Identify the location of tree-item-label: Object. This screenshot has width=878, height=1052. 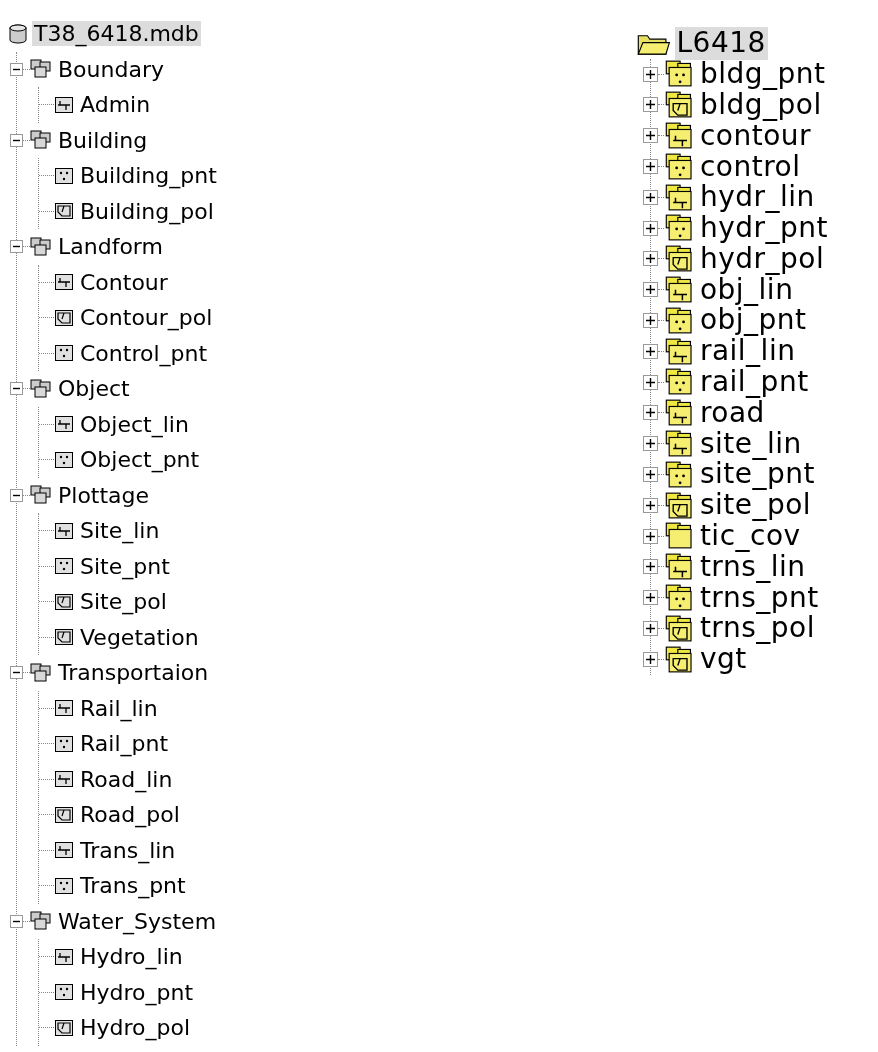
(94, 389).